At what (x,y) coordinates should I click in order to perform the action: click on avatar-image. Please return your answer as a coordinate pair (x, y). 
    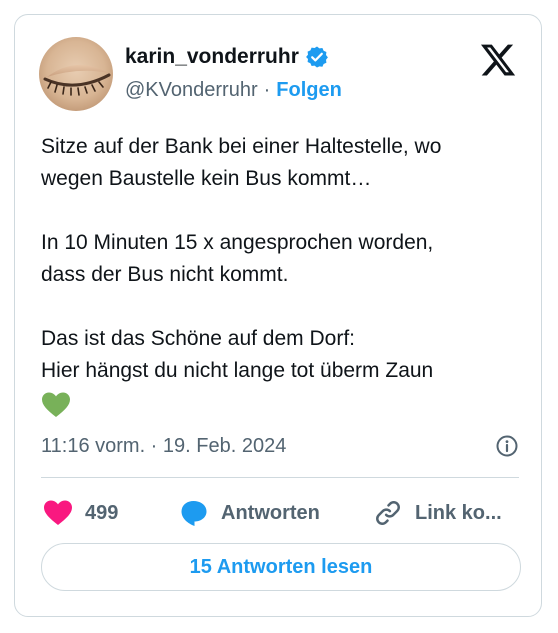
    Looking at the image, I should click on (76, 74).